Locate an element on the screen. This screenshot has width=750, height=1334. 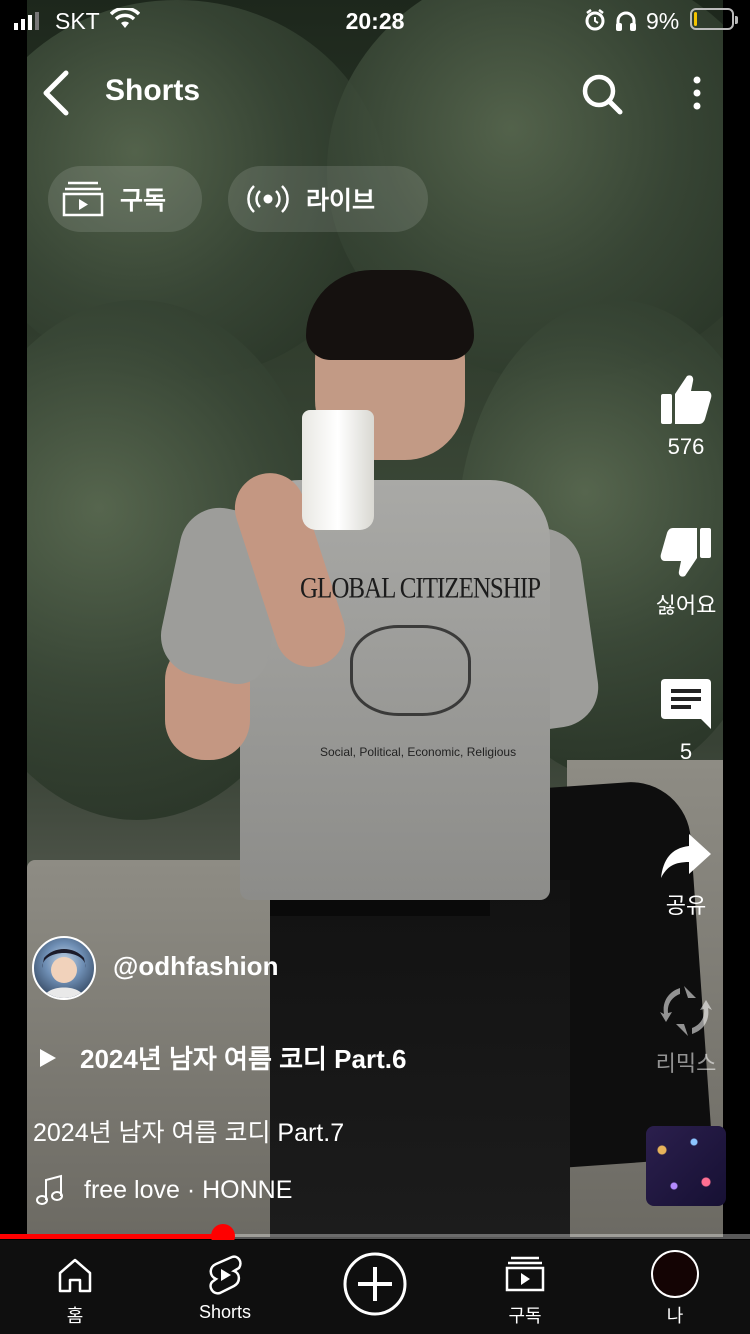
live-icon is located at coordinates (268, 199).